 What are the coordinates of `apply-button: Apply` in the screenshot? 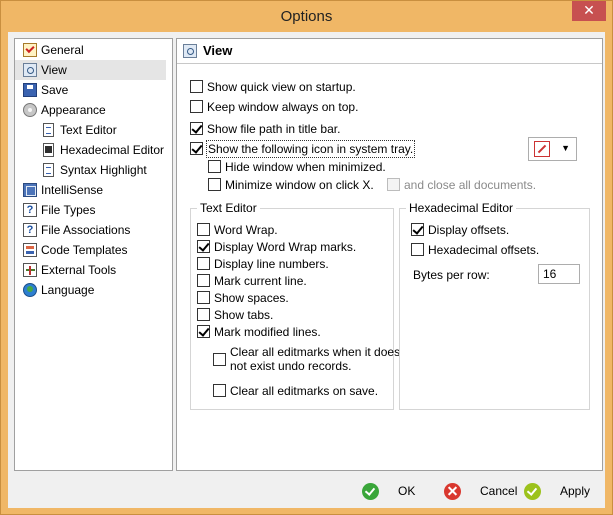 It's located at (557, 492).